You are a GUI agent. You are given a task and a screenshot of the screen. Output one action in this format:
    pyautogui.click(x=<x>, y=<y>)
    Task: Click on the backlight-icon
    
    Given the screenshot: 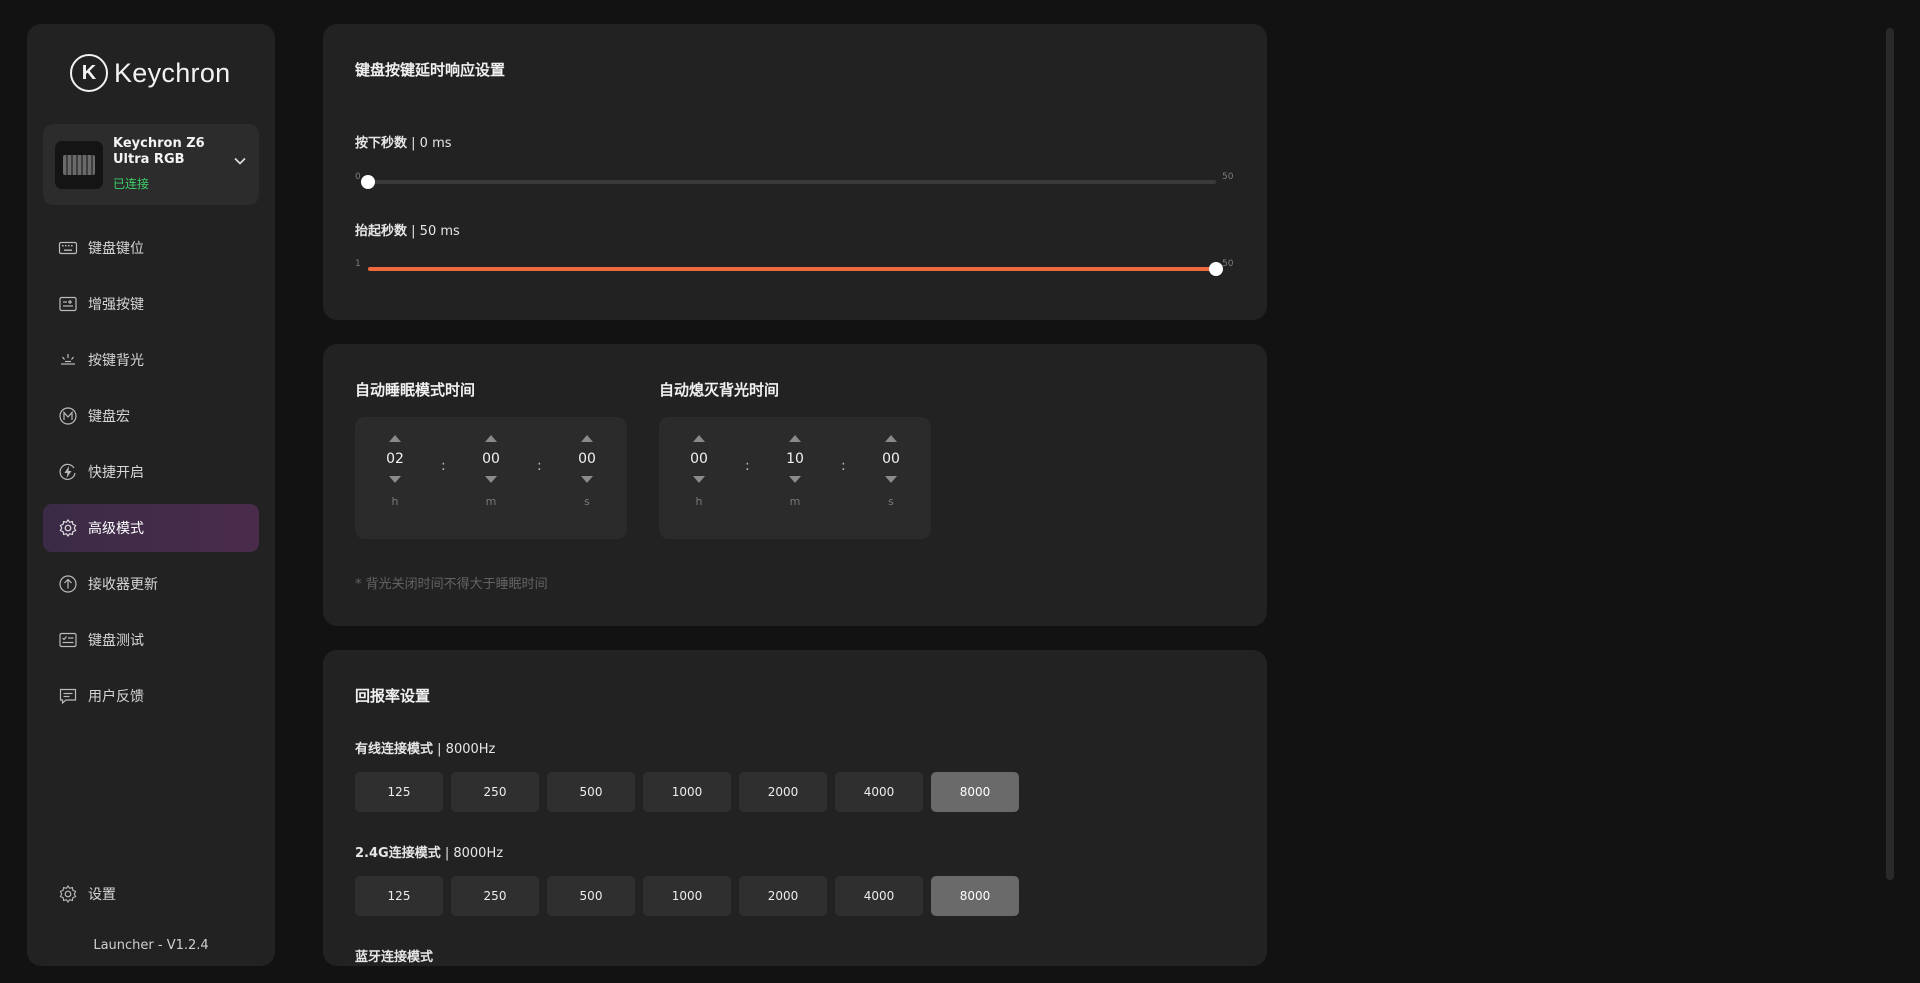 What is the action you would take?
    pyautogui.click(x=68, y=359)
    